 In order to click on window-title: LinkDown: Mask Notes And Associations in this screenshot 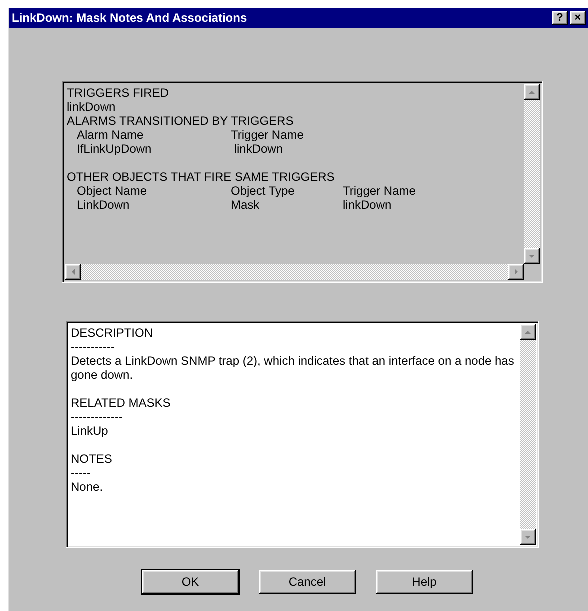, I will do `click(130, 18)`.